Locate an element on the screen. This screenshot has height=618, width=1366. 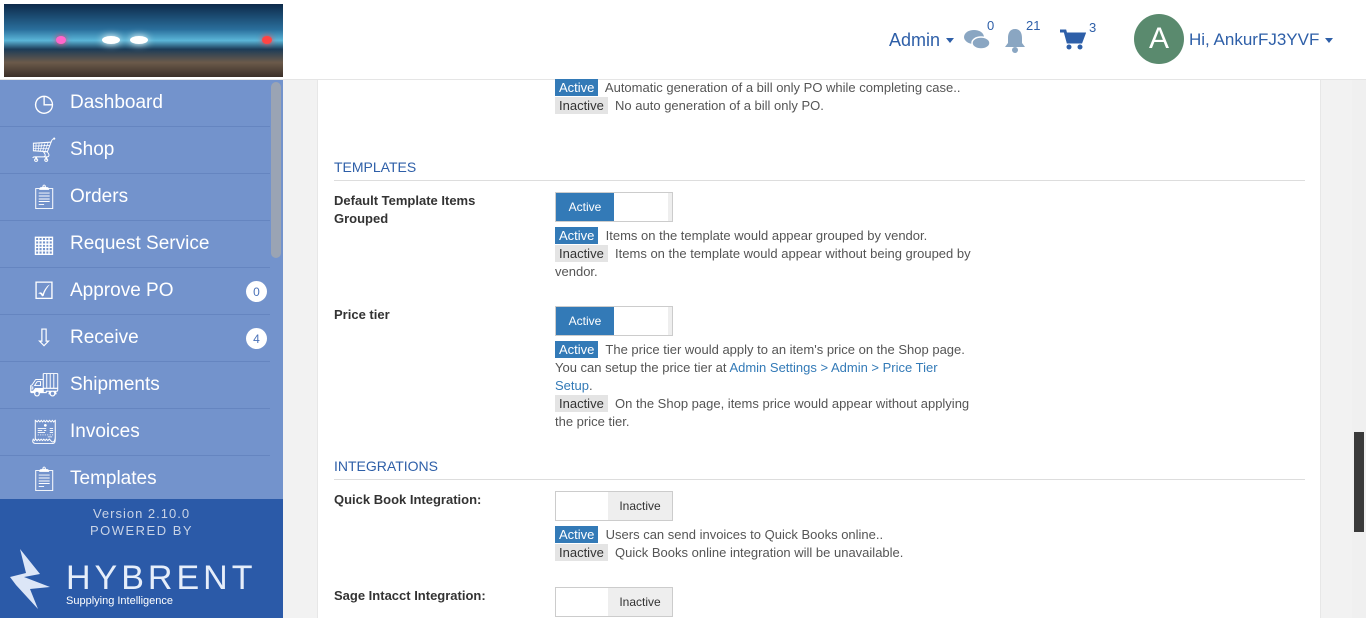
cart-count: 3 is located at coordinates (1093, 27).